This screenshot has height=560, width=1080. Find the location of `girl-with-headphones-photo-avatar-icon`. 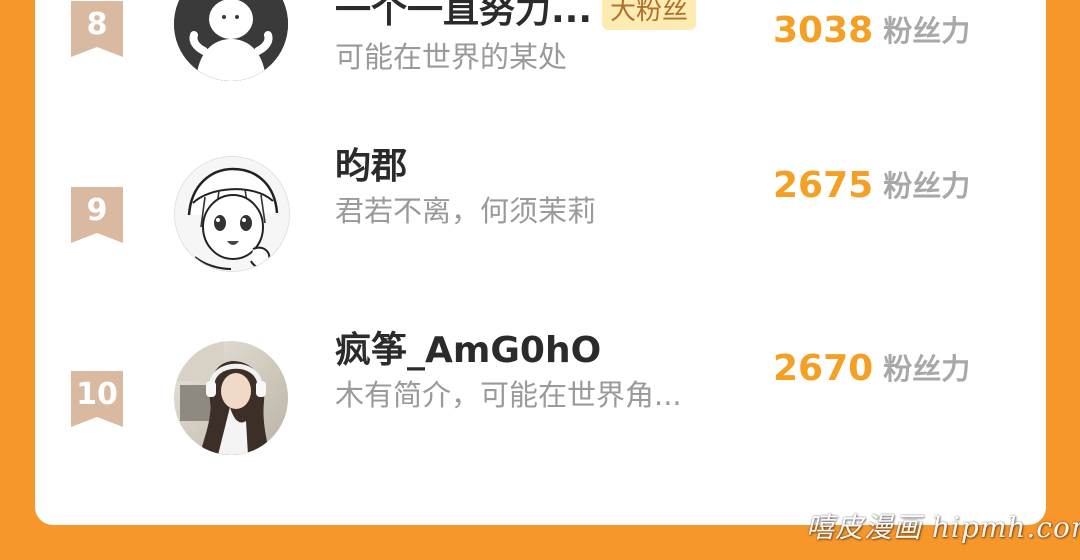

girl-with-headphones-photo-avatar-icon is located at coordinates (231, 398).